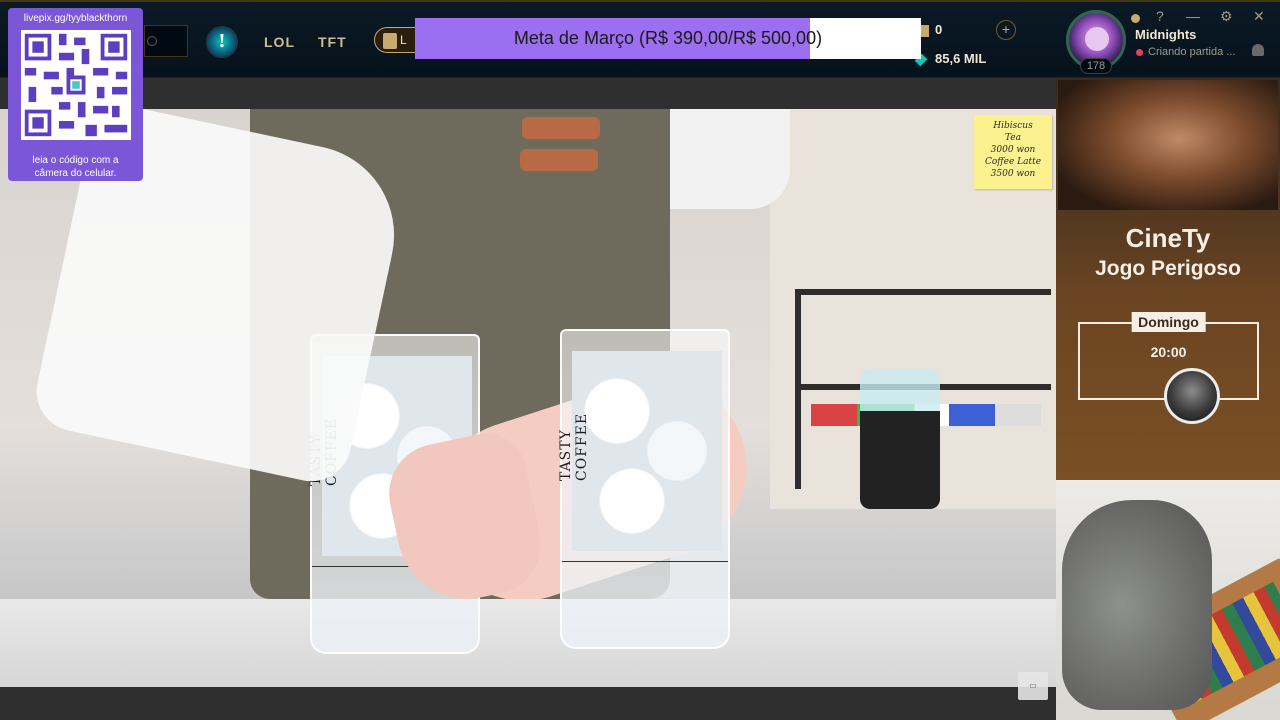 This screenshot has height=720, width=1280. What do you see at coordinates (1033, 686) in the screenshot?
I see `captions-button: ▭` at bounding box center [1033, 686].